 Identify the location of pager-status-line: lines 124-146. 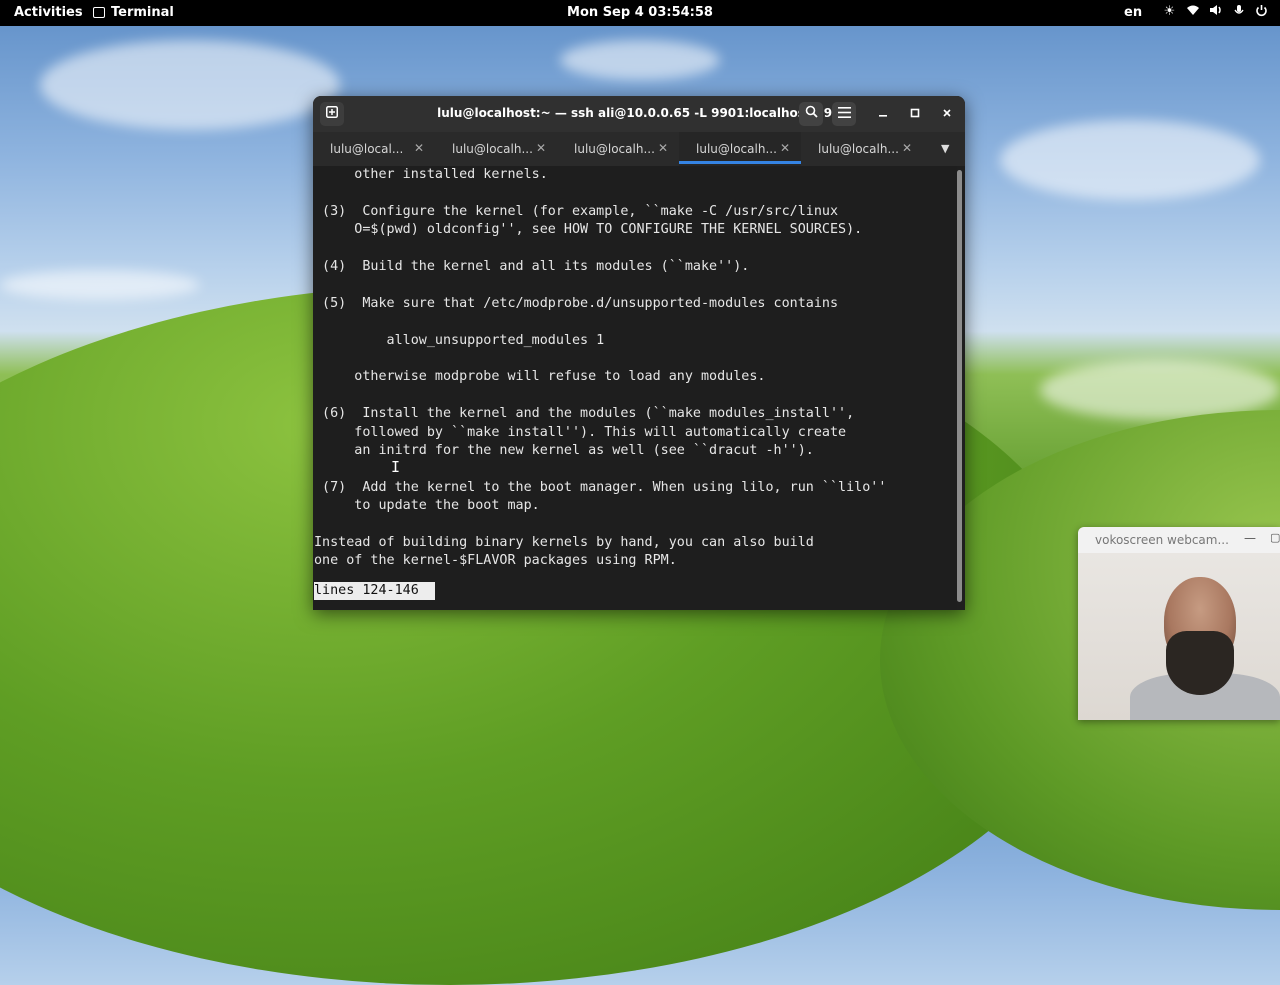
(374, 591).